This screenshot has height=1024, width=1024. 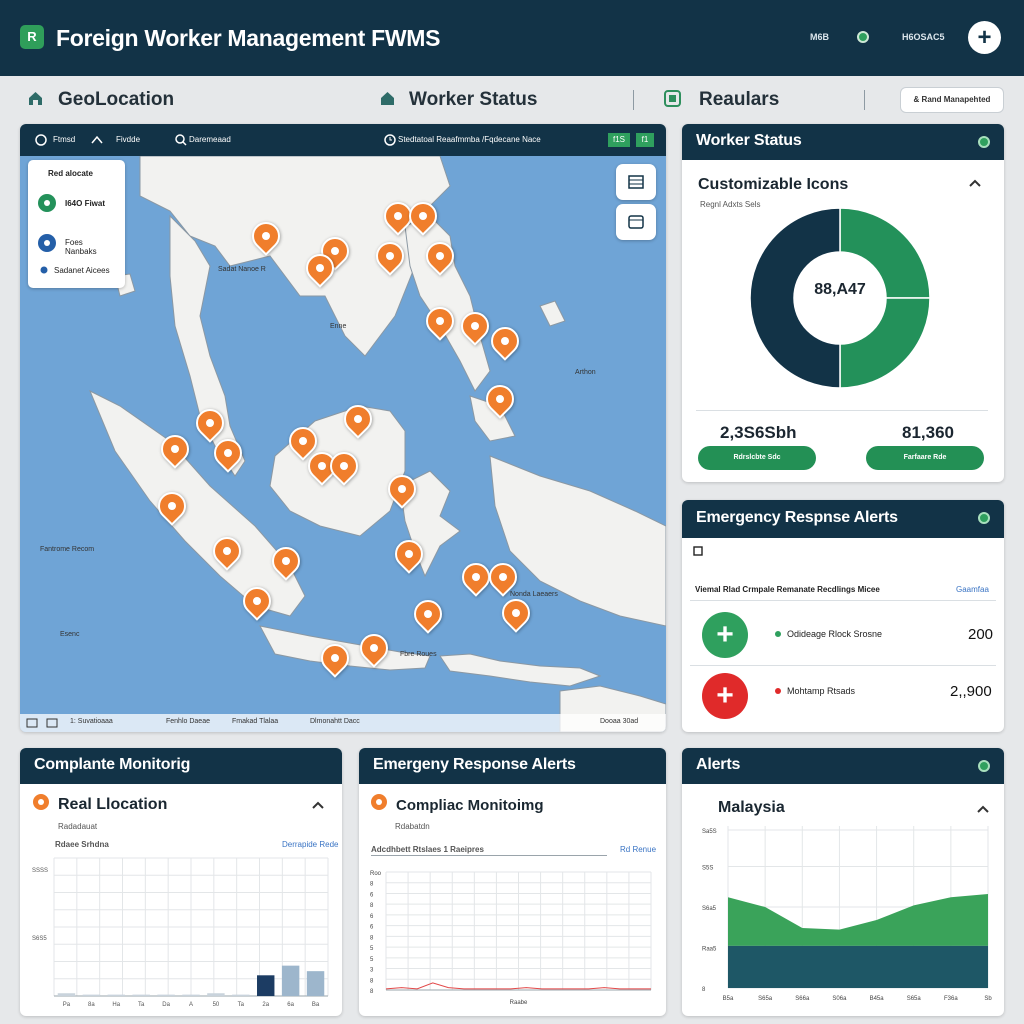 What do you see at coordinates (819, 37) in the screenshot?
I see `header-menu-item: M6B` at bounding box center [819, 37].